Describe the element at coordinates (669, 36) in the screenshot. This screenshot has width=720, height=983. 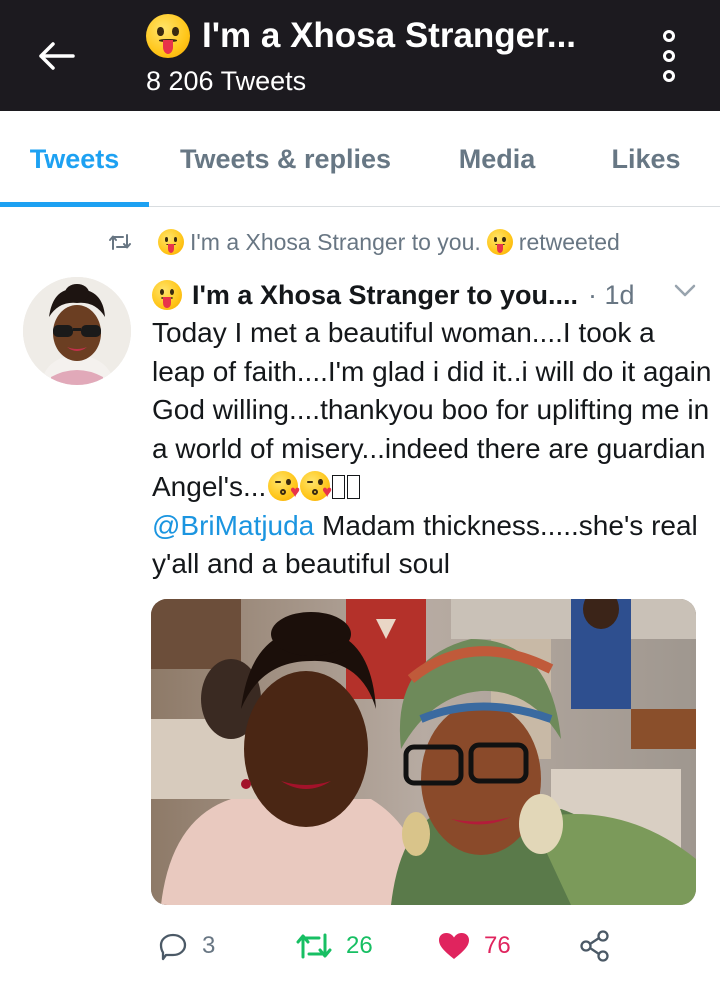
I see `more-vertical-icon` at that location.